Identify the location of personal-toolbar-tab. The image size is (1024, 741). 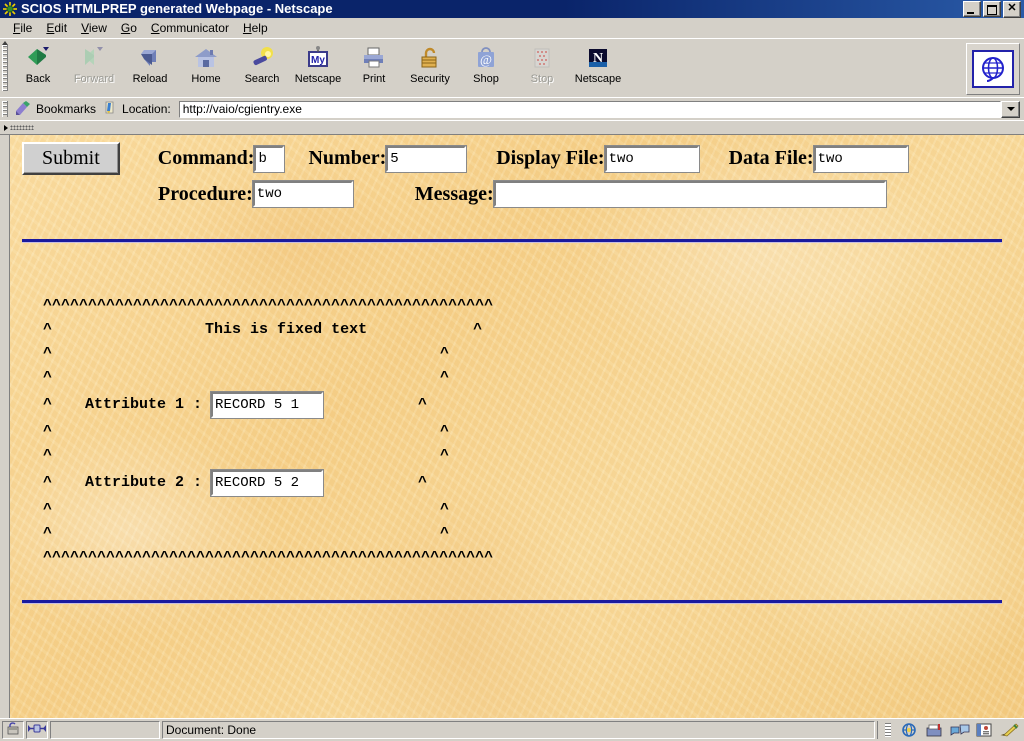
(23, 127).